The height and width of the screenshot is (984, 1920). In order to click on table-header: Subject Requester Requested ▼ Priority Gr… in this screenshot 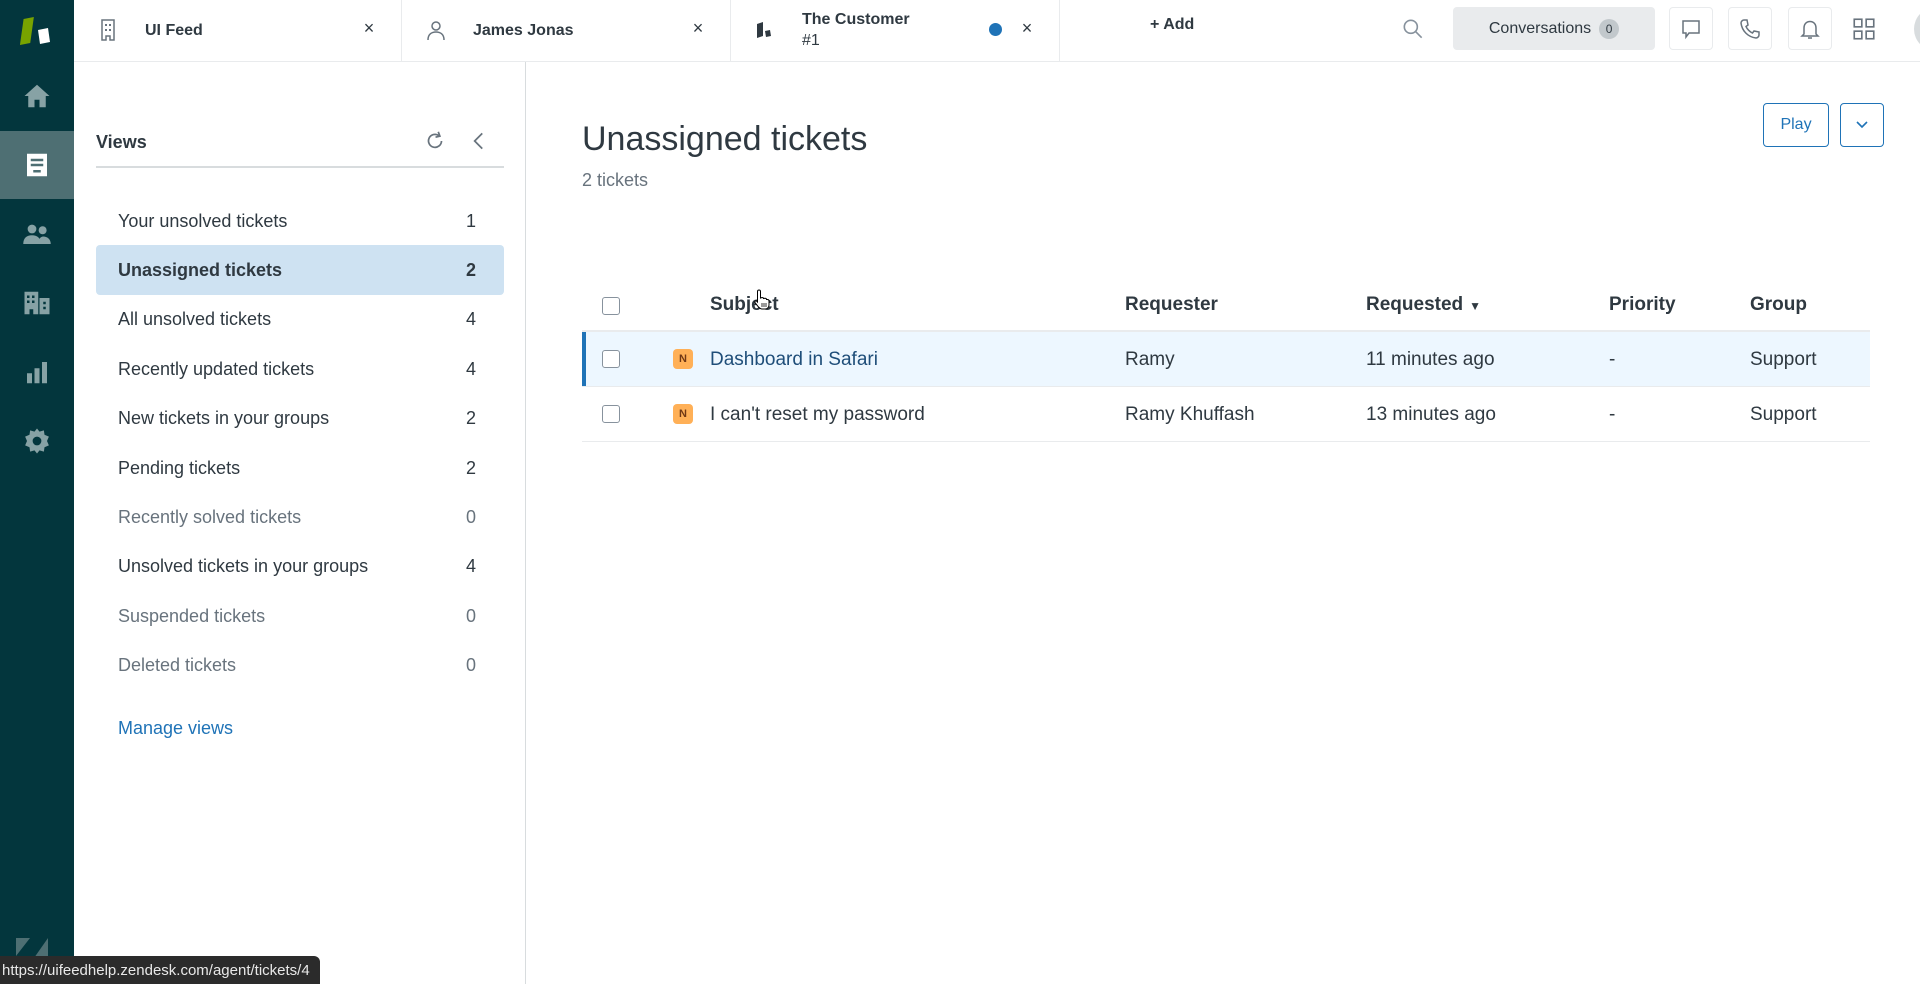, I will do `click(1226, 301)`.